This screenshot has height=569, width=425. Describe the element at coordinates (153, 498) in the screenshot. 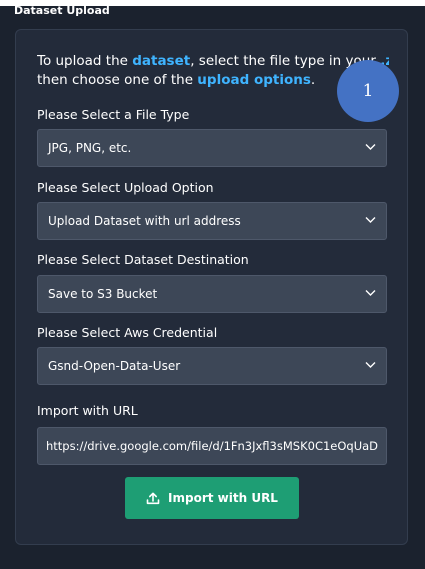

I see `upload-icon` at that location.